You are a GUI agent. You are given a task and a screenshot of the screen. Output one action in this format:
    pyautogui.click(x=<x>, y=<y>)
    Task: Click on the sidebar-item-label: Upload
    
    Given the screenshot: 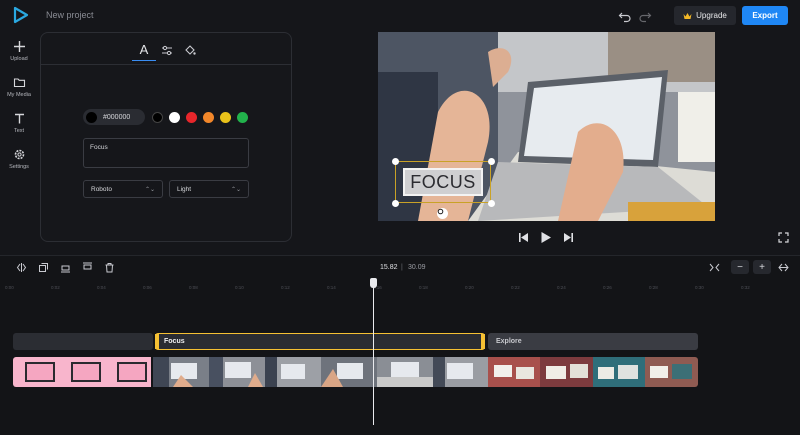 What is the action you would take?
    pyautogui.click(x=19, y=59)
    